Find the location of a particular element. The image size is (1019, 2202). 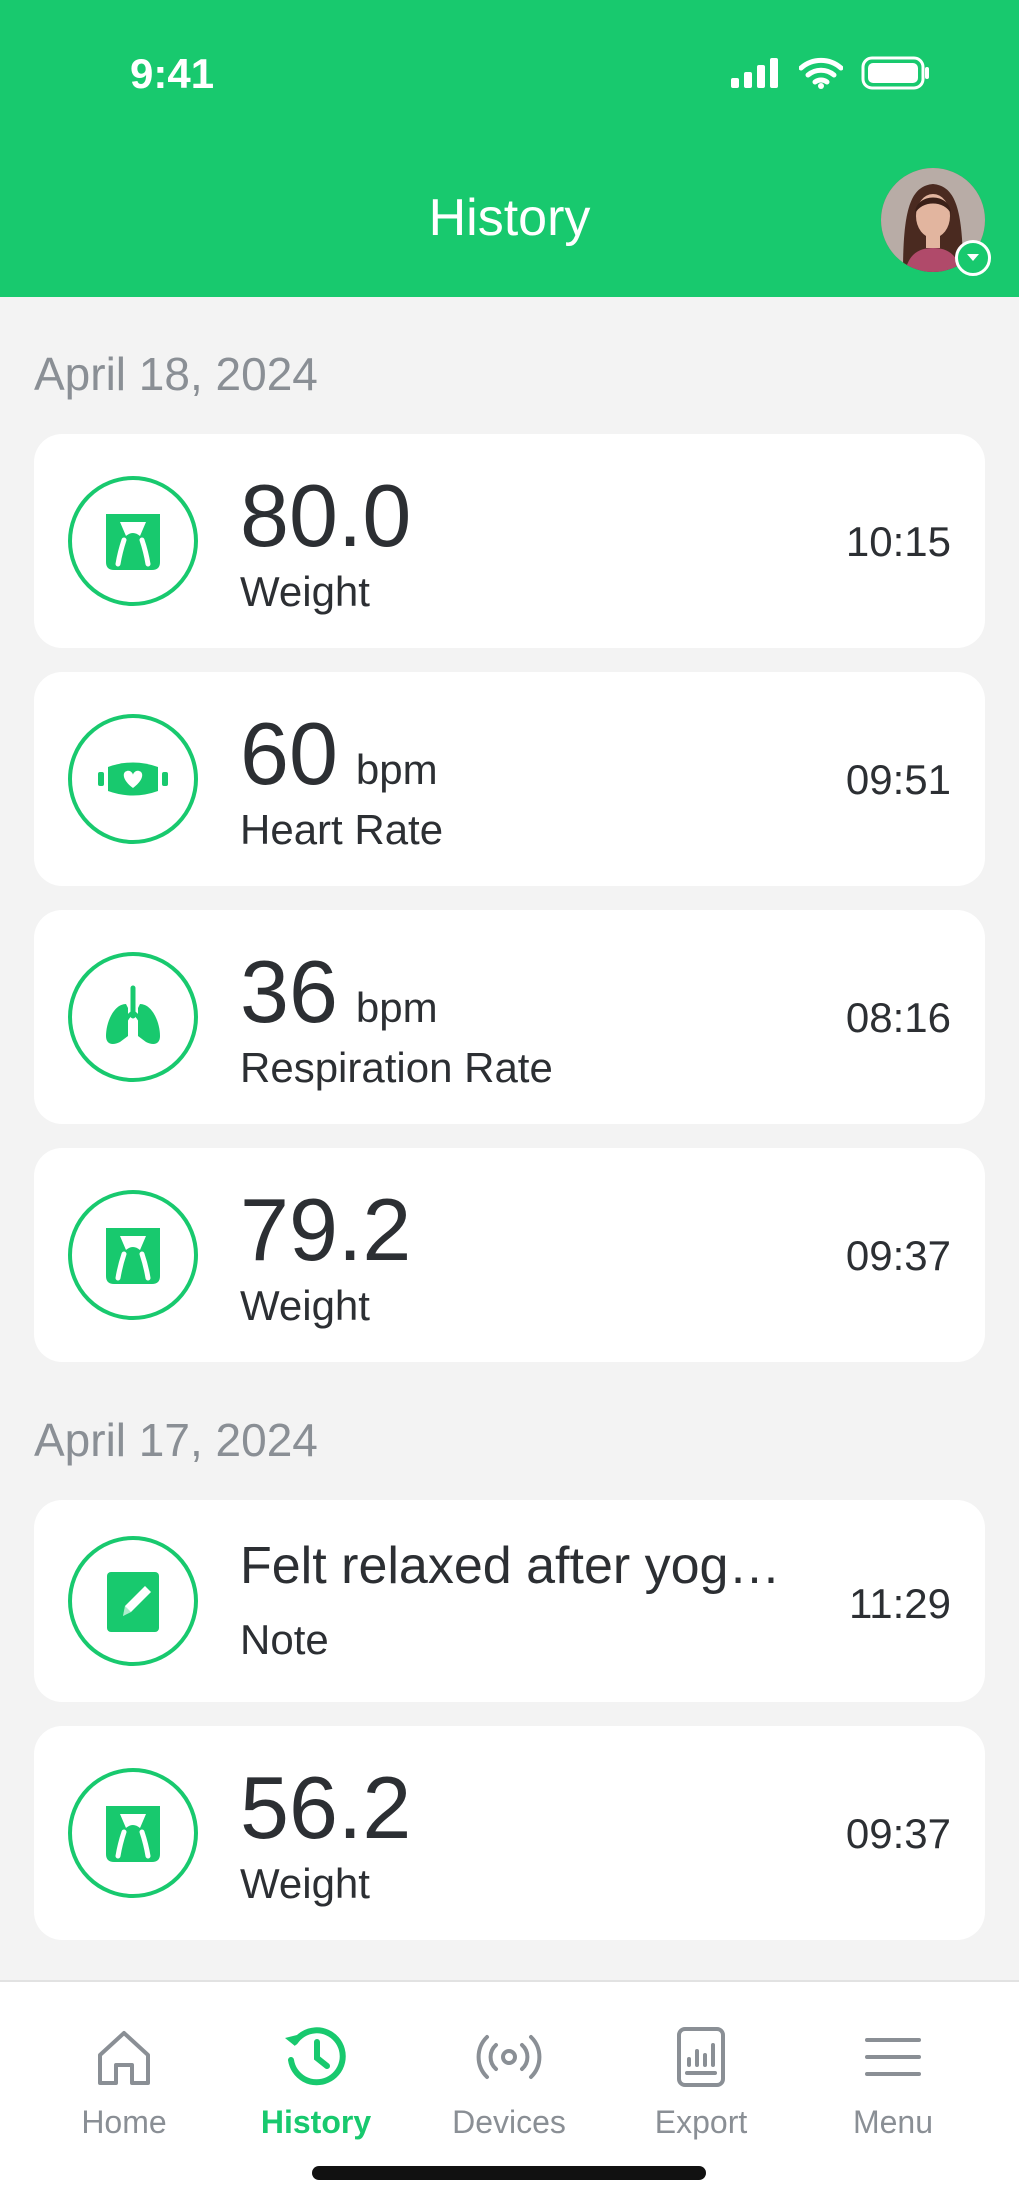

status-time: 9:41 is located at coordinates (172, 73).